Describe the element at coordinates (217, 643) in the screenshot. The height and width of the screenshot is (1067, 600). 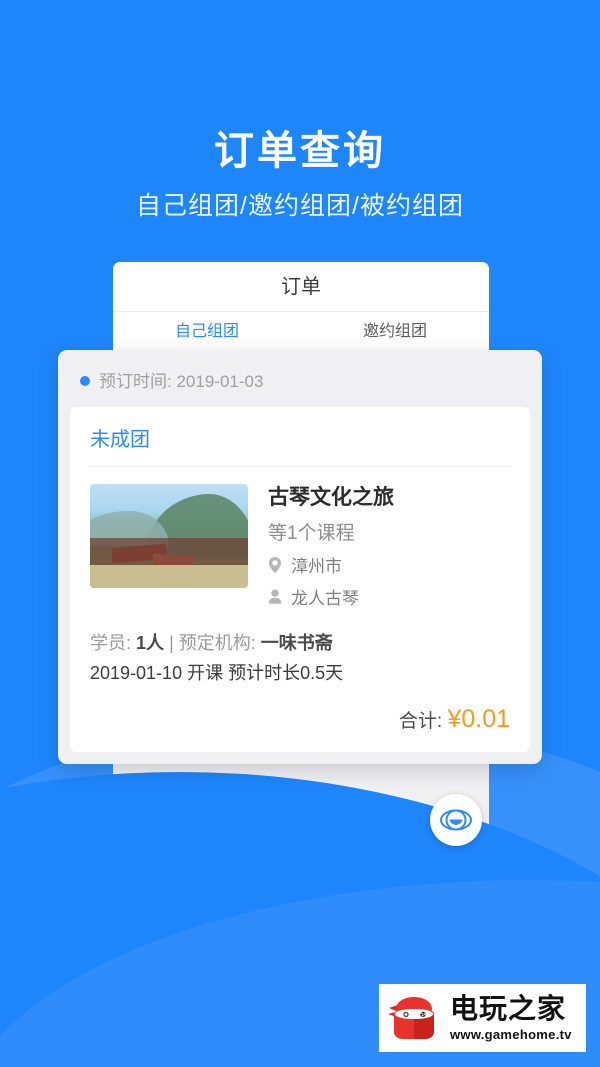
I see `org-label: 预定机构:` at that location.